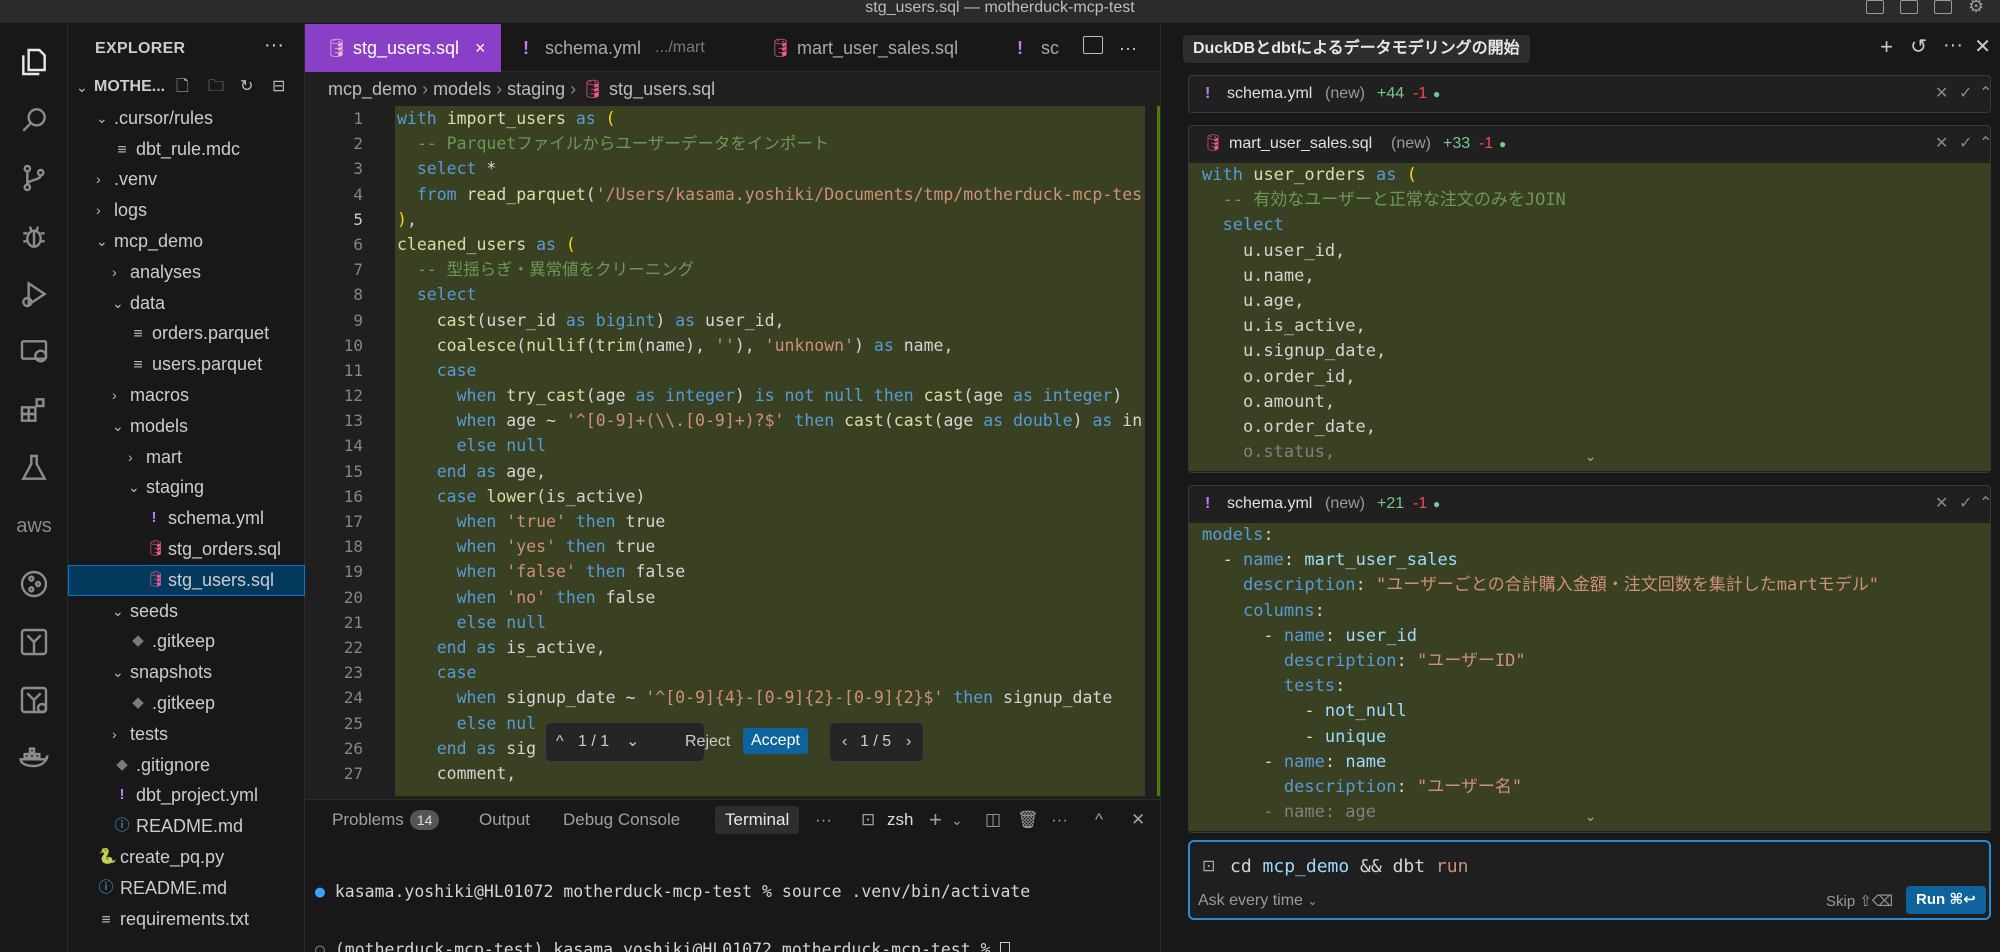  What do you see at coordinates (1941, 144) in the screenshot?
I see `reject-file-icon: ✕` at bounding box center [1941, 144].